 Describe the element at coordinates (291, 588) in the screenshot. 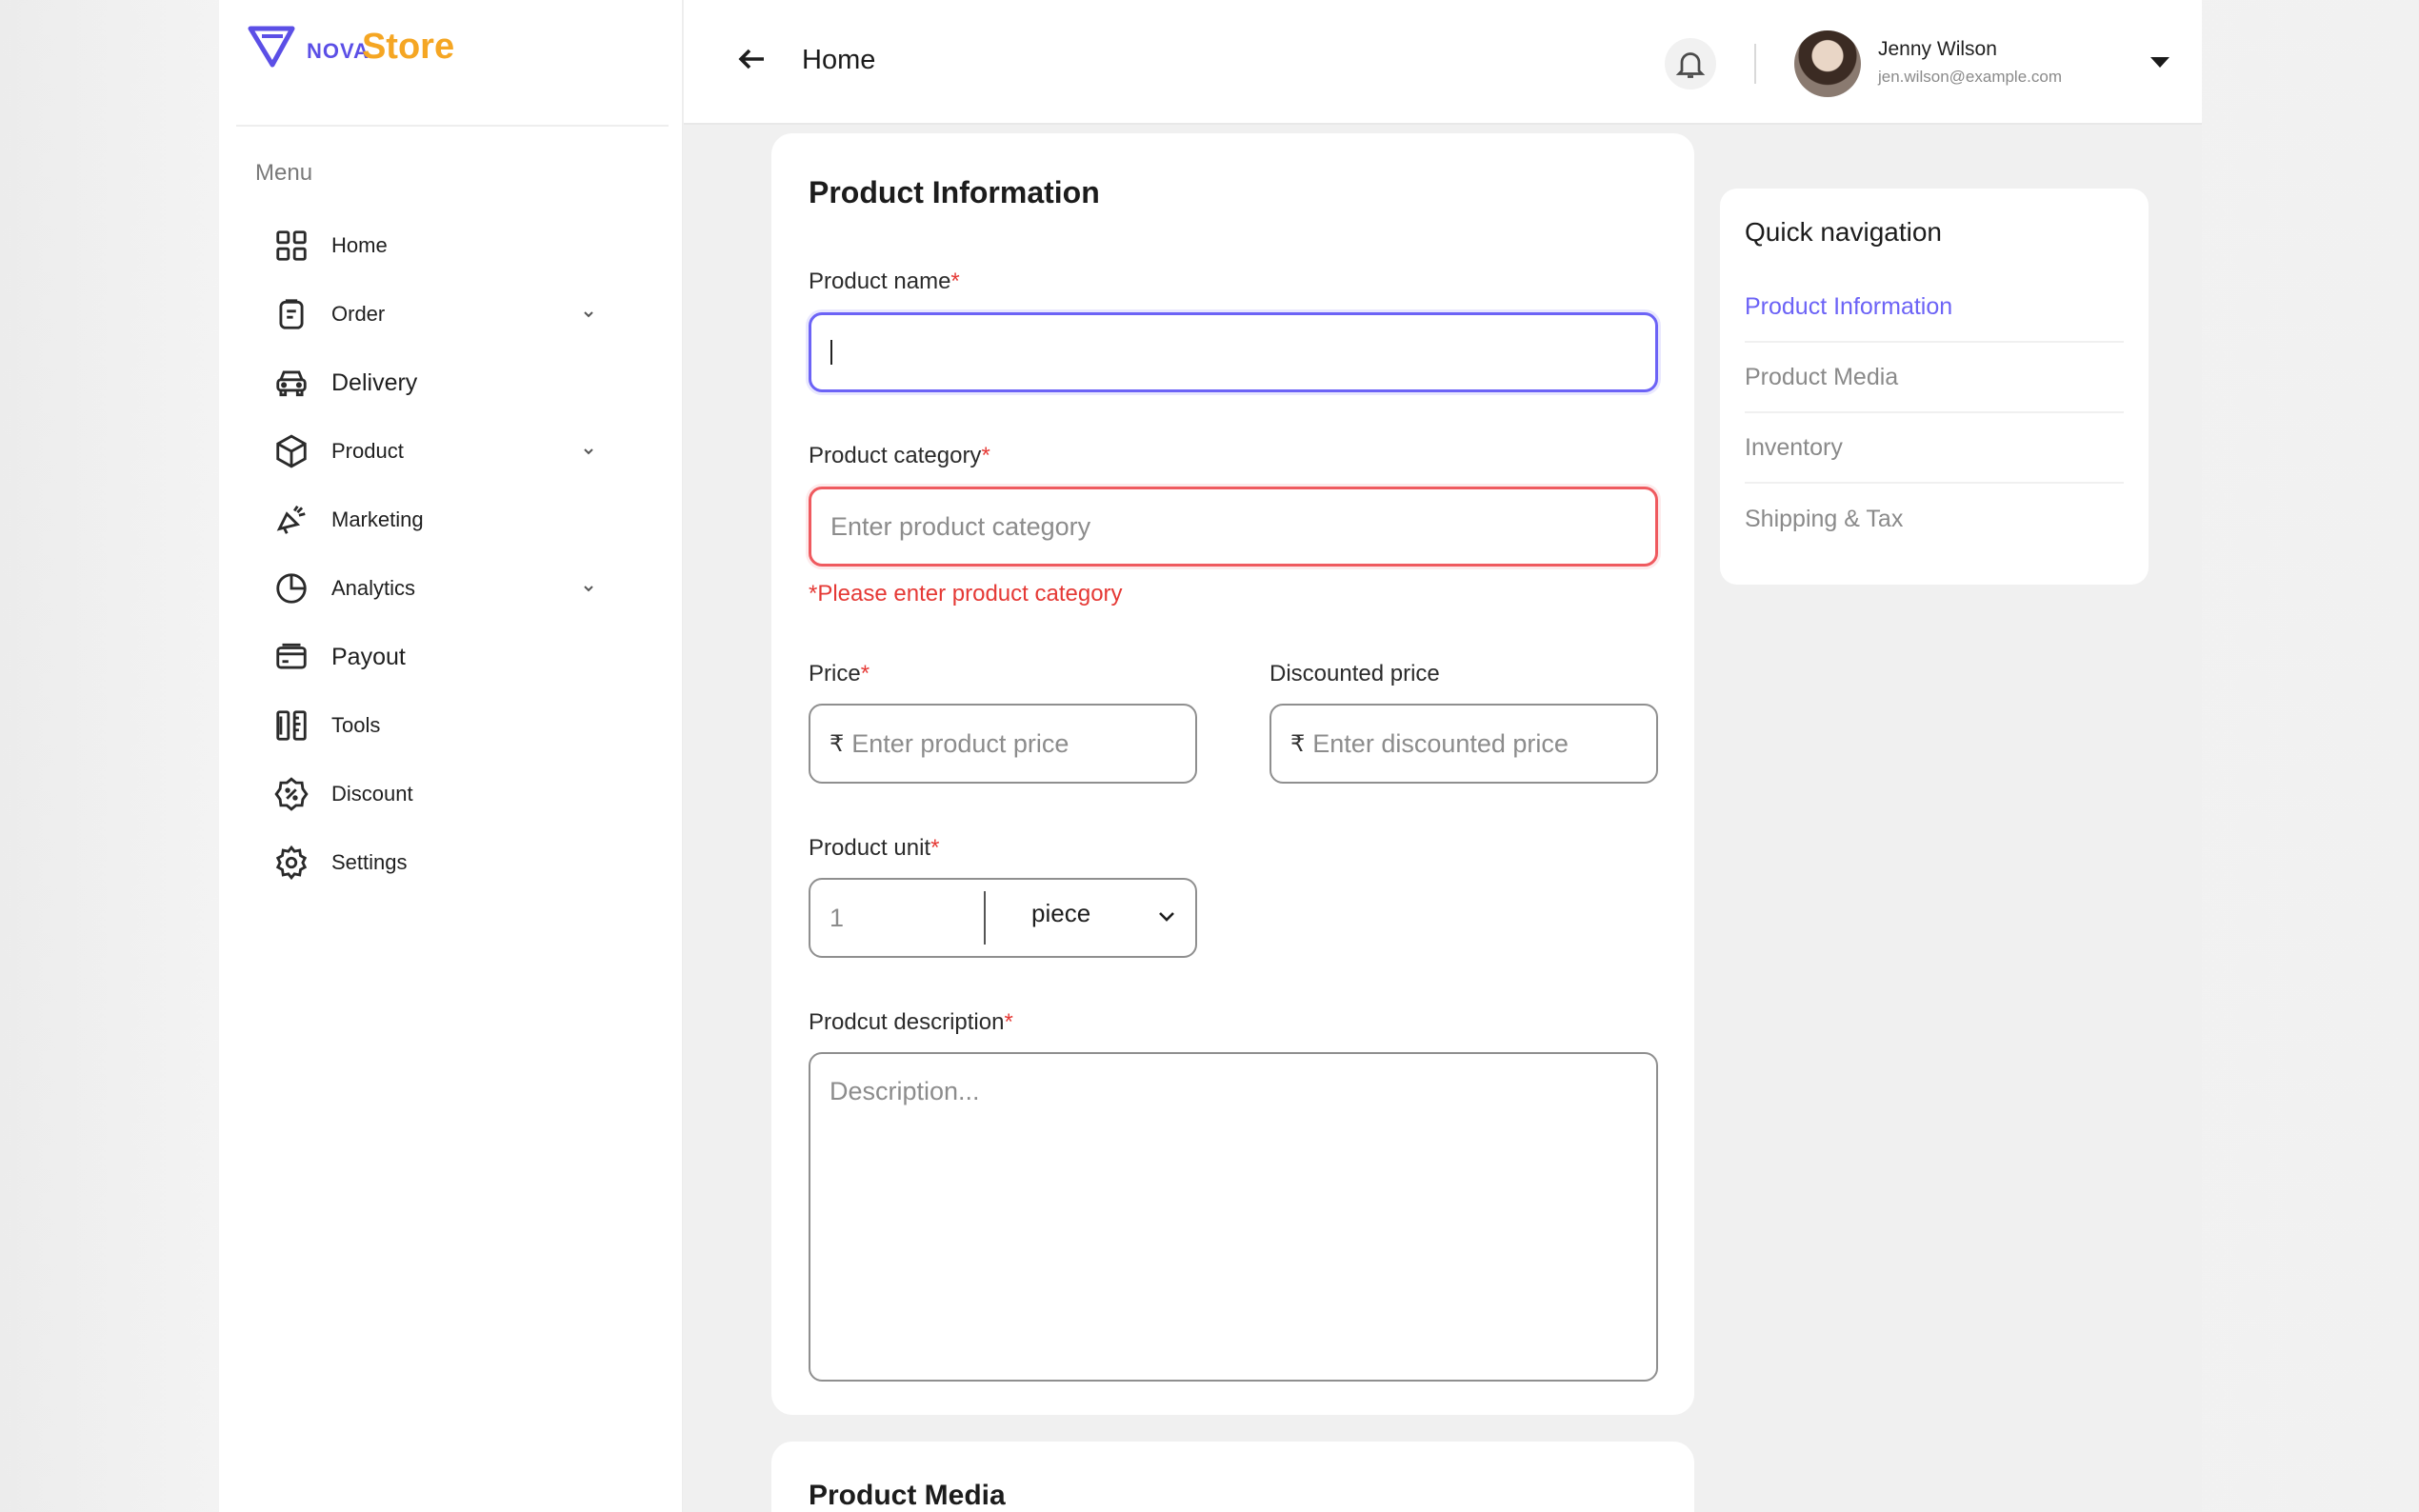

I see `pie-chart-icon` at that location.